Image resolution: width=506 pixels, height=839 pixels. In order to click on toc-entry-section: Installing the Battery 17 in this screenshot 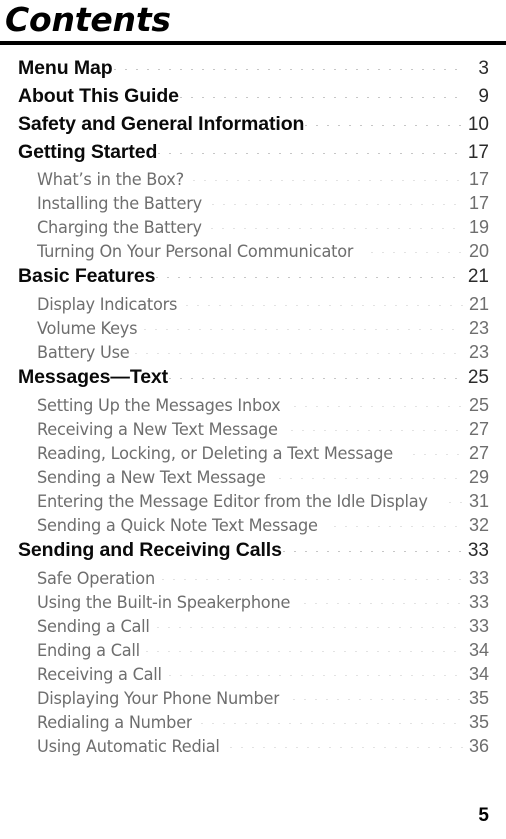, I will do `click(253, 205)`.